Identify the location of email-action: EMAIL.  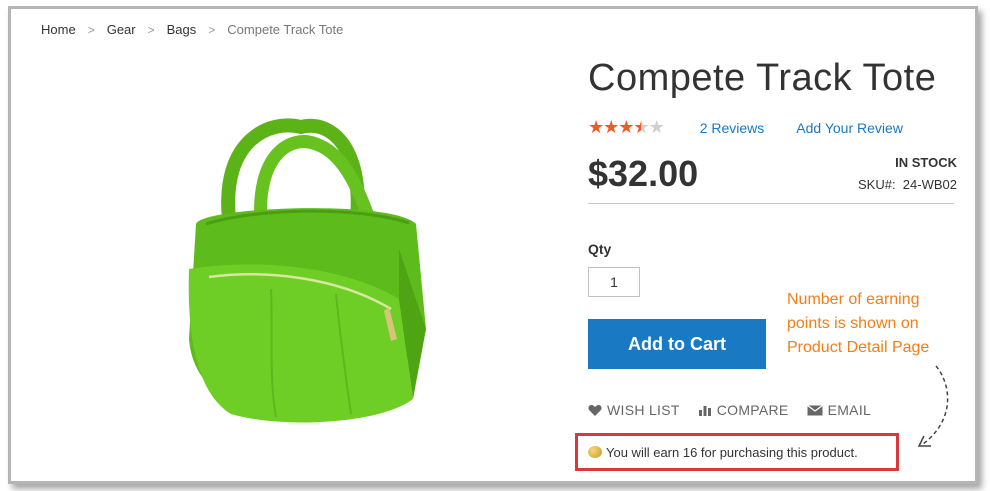
(839, 410).